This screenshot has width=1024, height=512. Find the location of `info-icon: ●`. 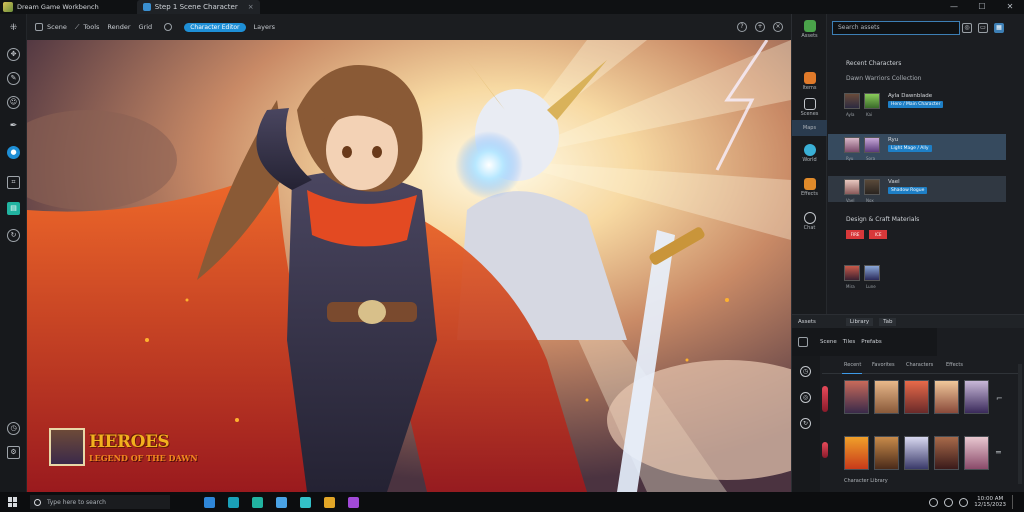

info-icon: ● is located at coordinates (13, 152).